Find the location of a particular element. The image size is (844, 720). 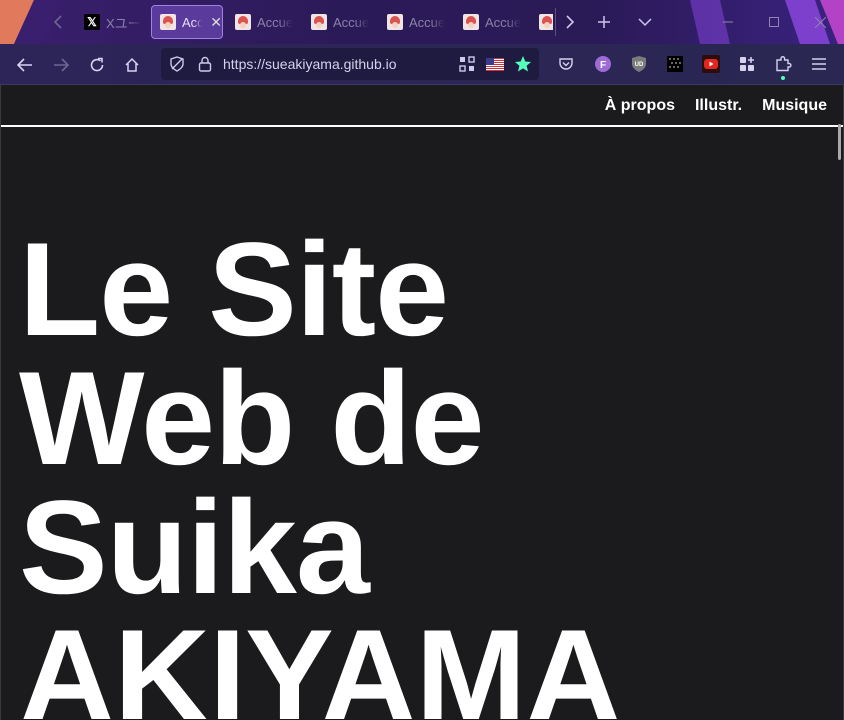

chevron-left-icon is located at coordinates (57, 22).